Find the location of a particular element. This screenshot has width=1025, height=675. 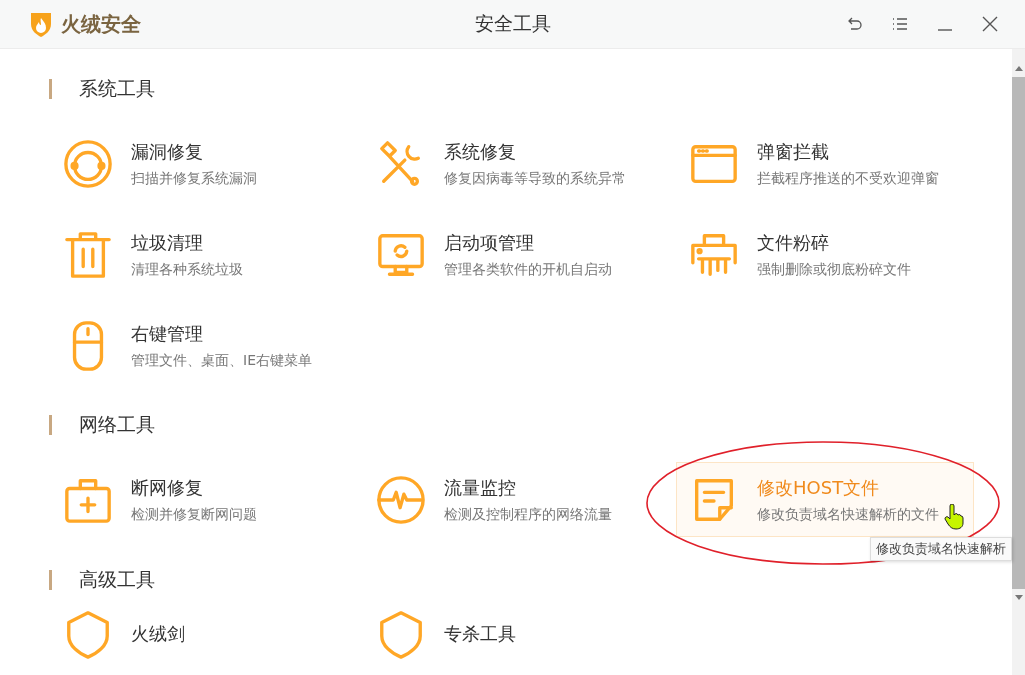

section-heading: 系统工具 is located at coordinates (117, 88).